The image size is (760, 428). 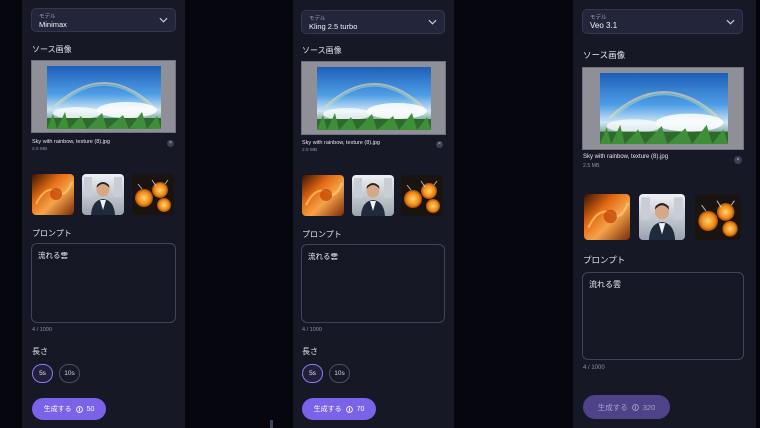 I want to click on generate-button: 生成する 50, so click(x=69, y=409).